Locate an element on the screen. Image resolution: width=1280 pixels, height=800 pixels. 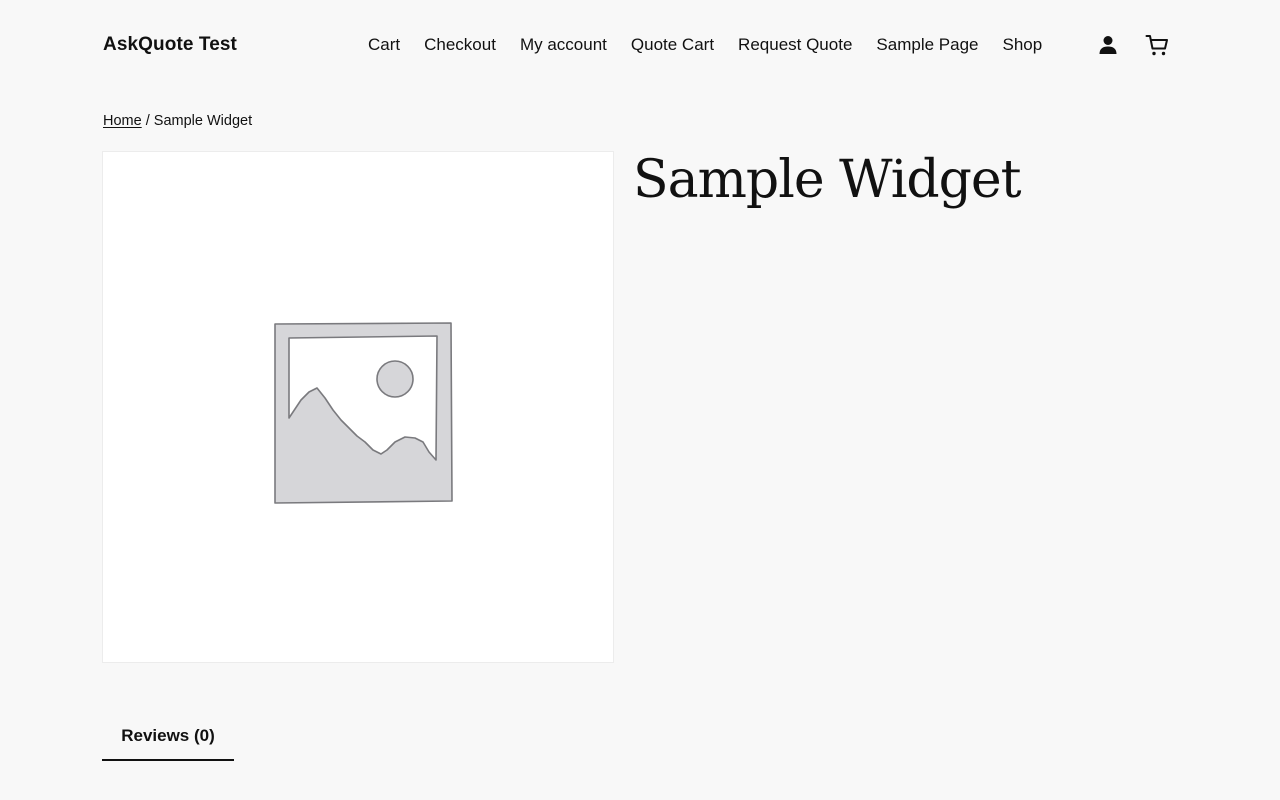
product-tabs: Reviews (0) is located at coordinates (640, 738).